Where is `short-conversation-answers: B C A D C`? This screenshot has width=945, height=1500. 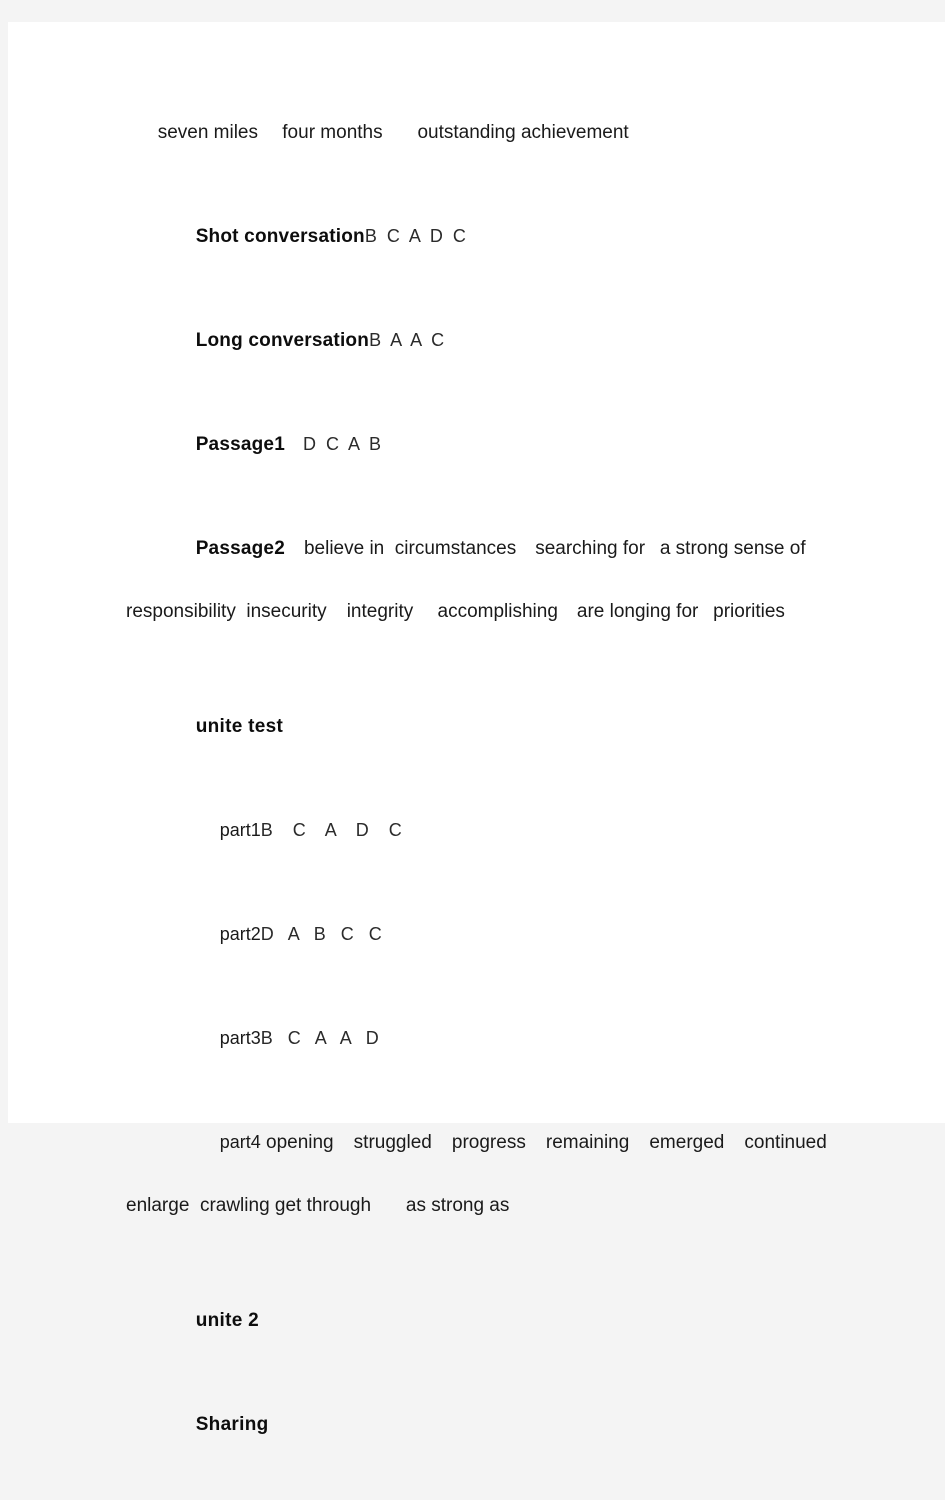
short-conversation-answers: B C A D C is located at coordinates (415, 236).